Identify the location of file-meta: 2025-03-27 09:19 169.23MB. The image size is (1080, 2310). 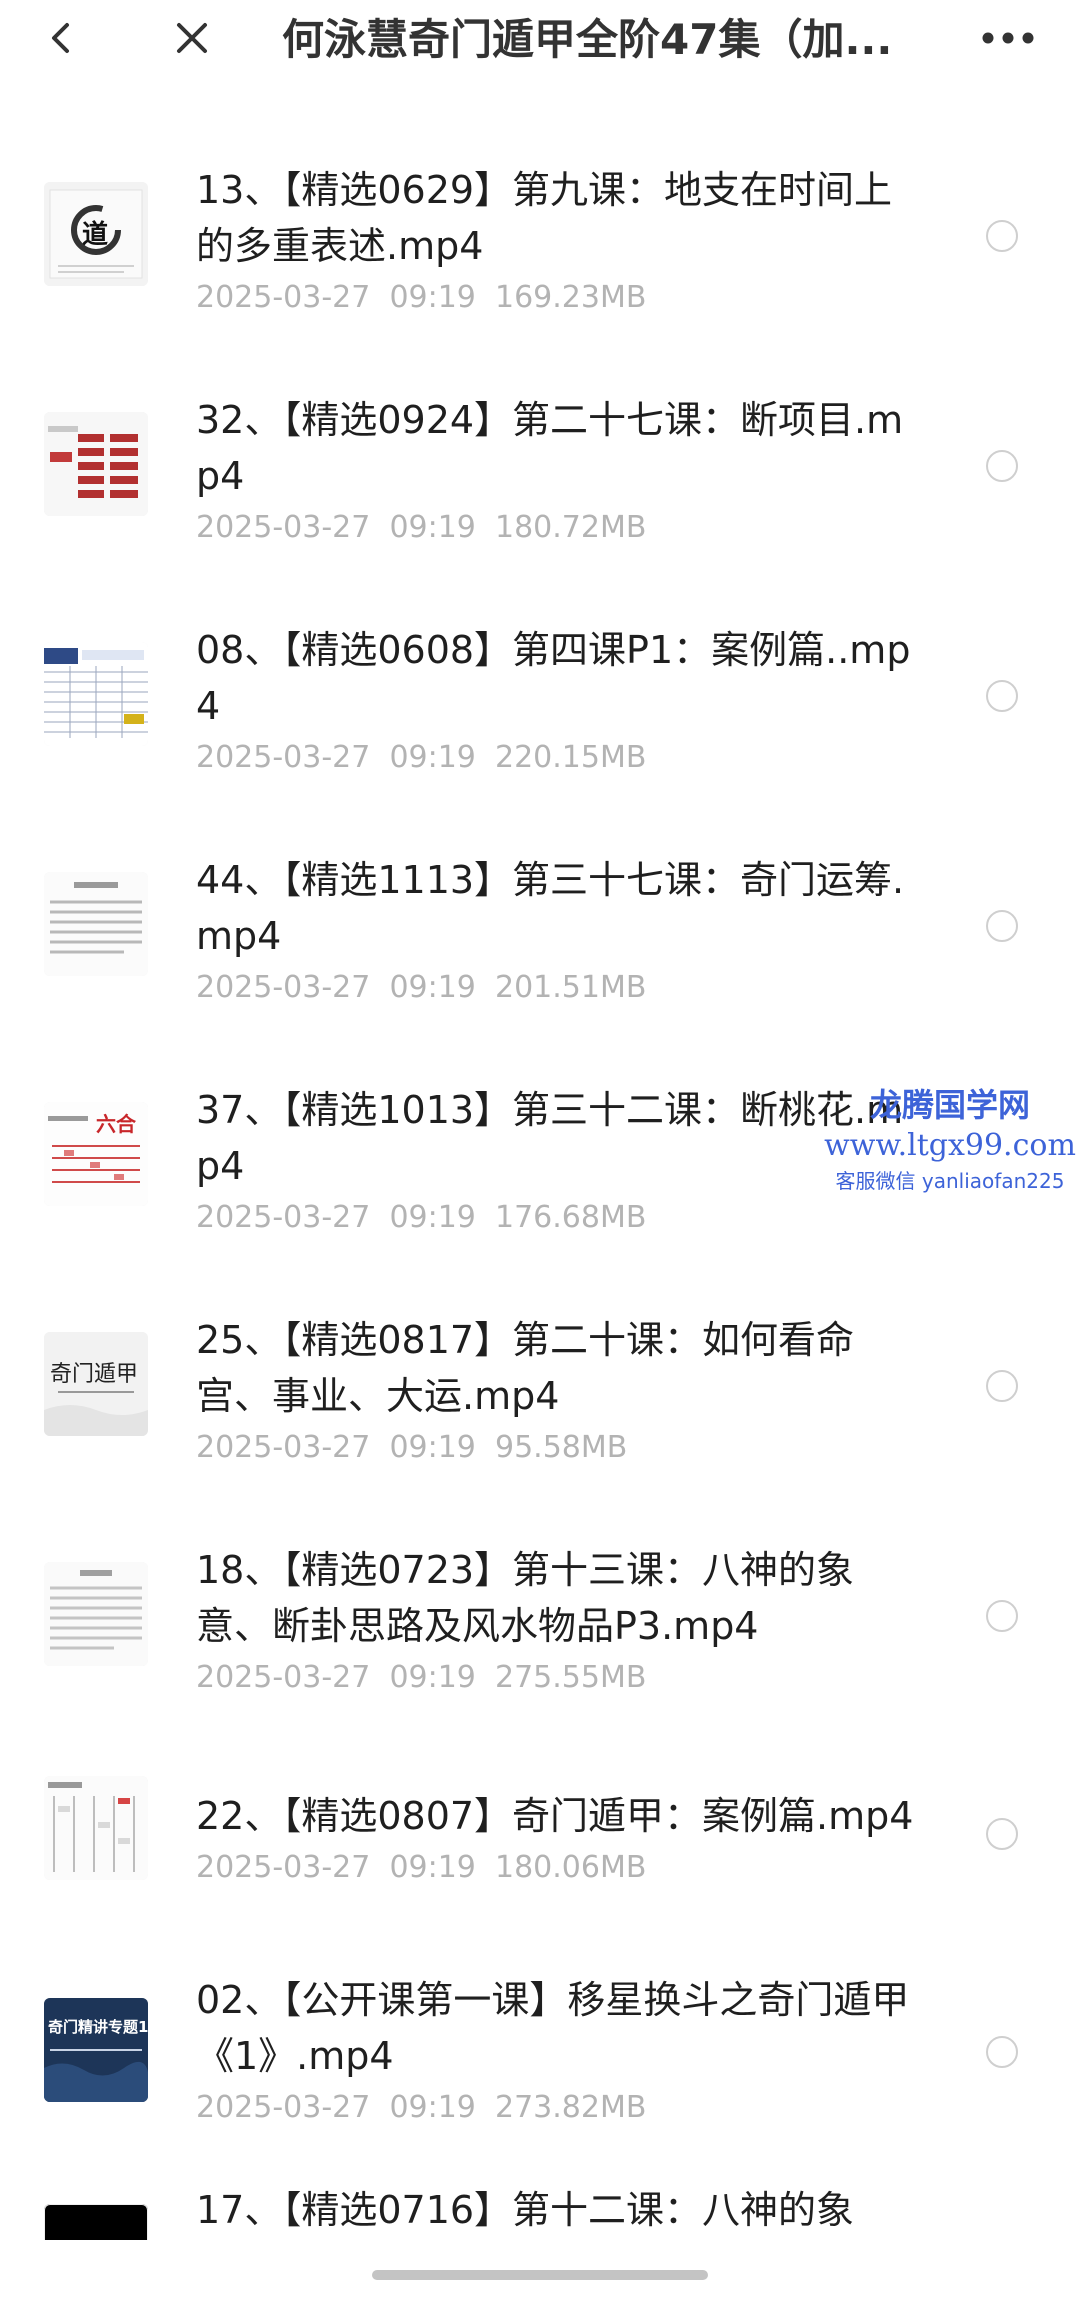
(421, 298).